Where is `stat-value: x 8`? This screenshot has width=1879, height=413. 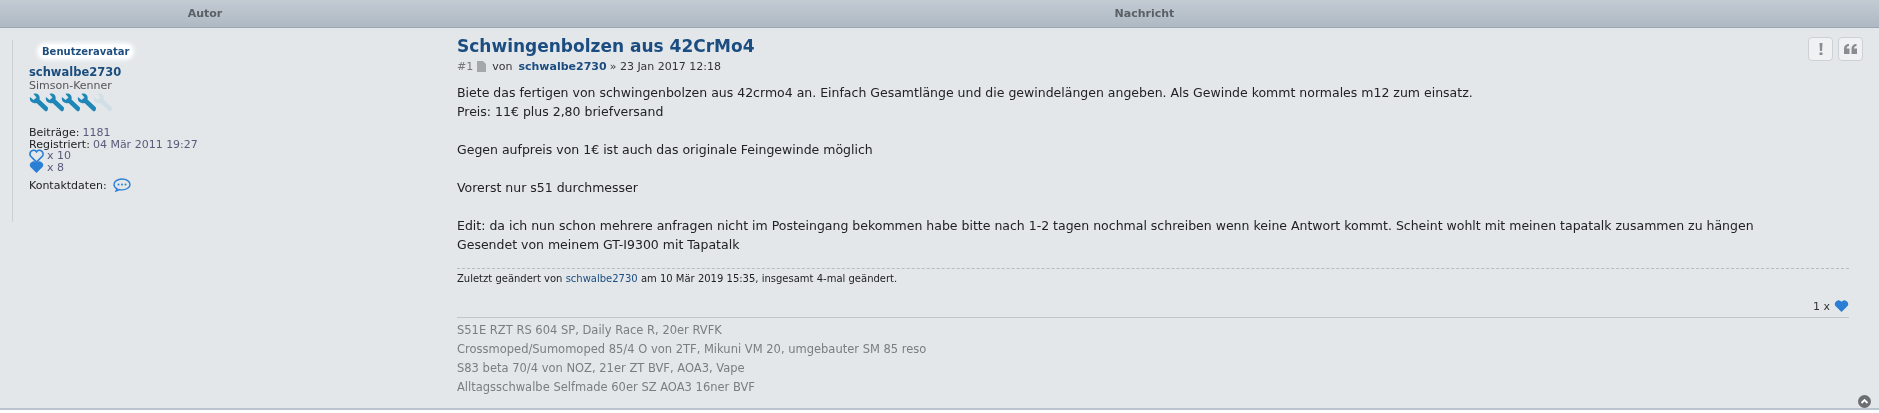 stat-value: x 8 is located at coordinates (55, 167).